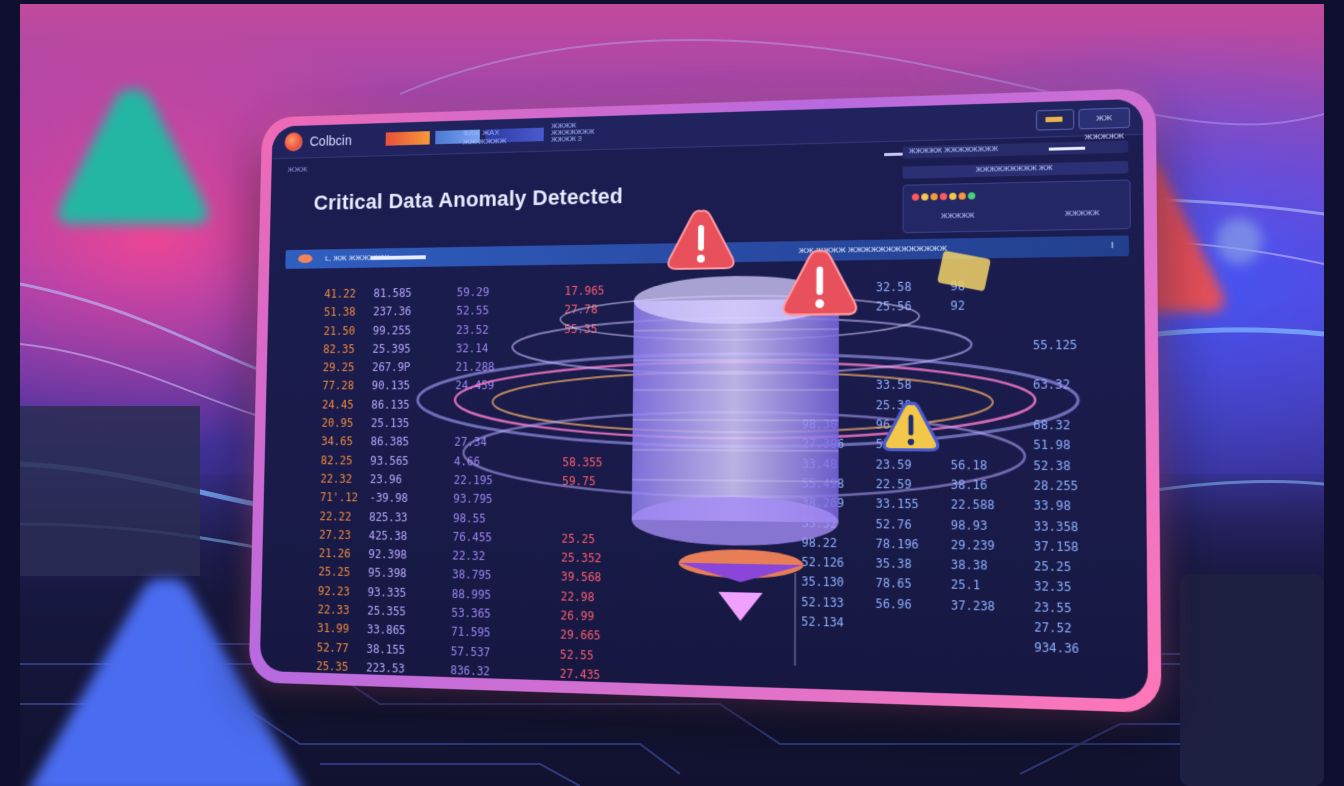 Image resolution: width=1344 pixels, height=786 pixels. Describe the element at coordinates (580, 636) in the screenshot. I see `table-cell: 29.665` at that location.